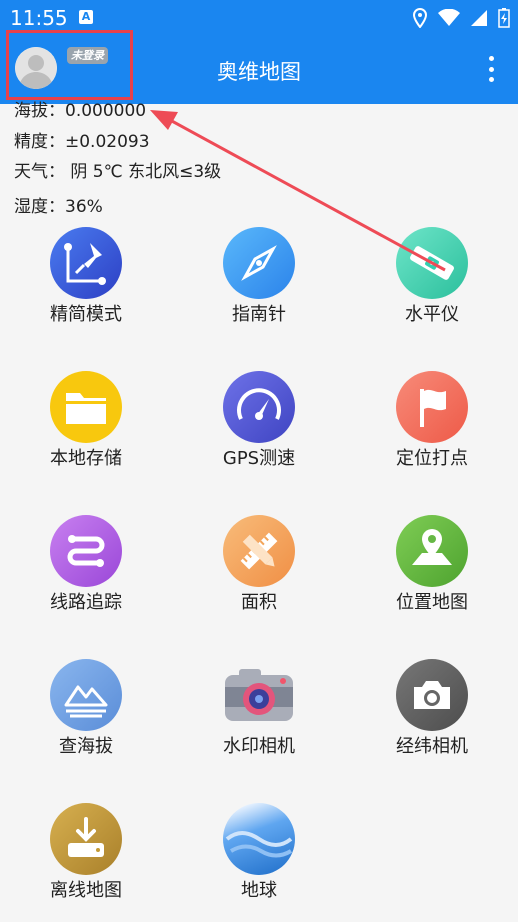 Image resolution: width=518 pixels, height=922 pixels. Describe the element at coordinates (86, 17) in the screenshot. I see `notification-a-icon: A` at that location.